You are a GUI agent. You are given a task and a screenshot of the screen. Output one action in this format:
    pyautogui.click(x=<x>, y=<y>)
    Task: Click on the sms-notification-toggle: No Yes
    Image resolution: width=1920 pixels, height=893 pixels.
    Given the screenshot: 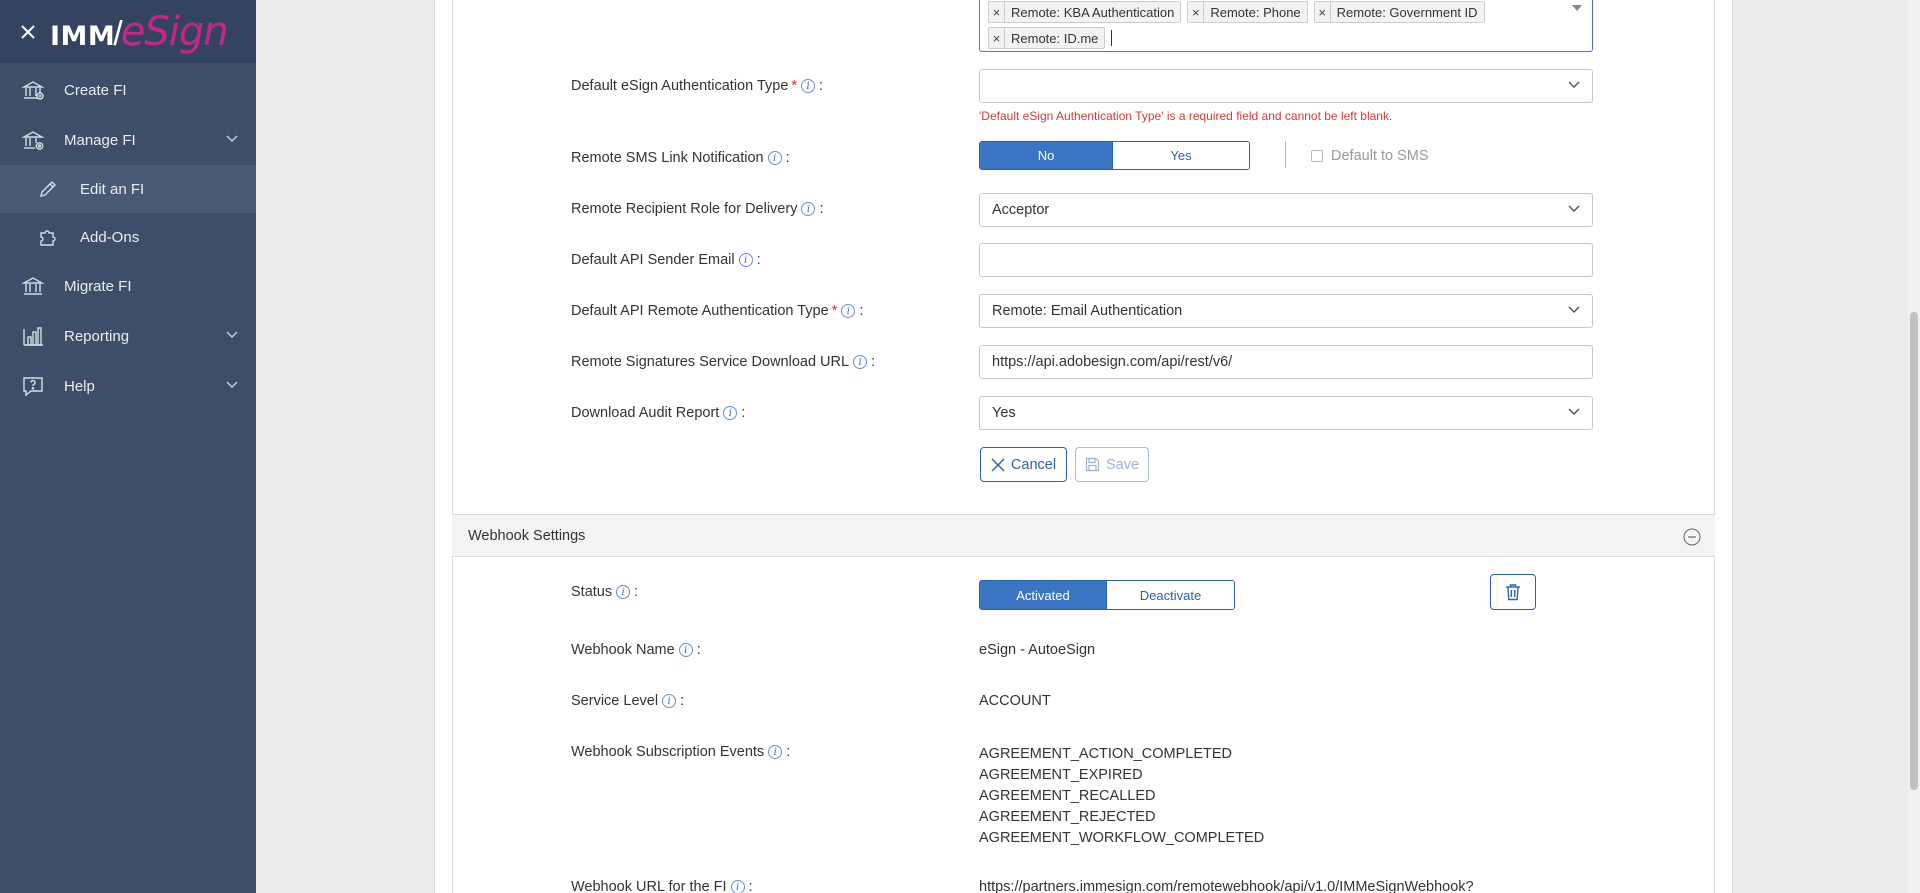 What is the action you would take?
    pyautogui.click(x=1114, y=155)
    